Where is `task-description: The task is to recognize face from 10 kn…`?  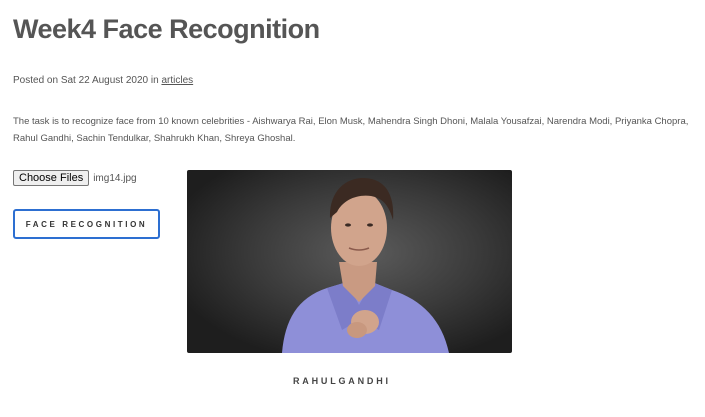 task-description: The task is to recognize face from 10 kn… is located at coordinates (351, 130).